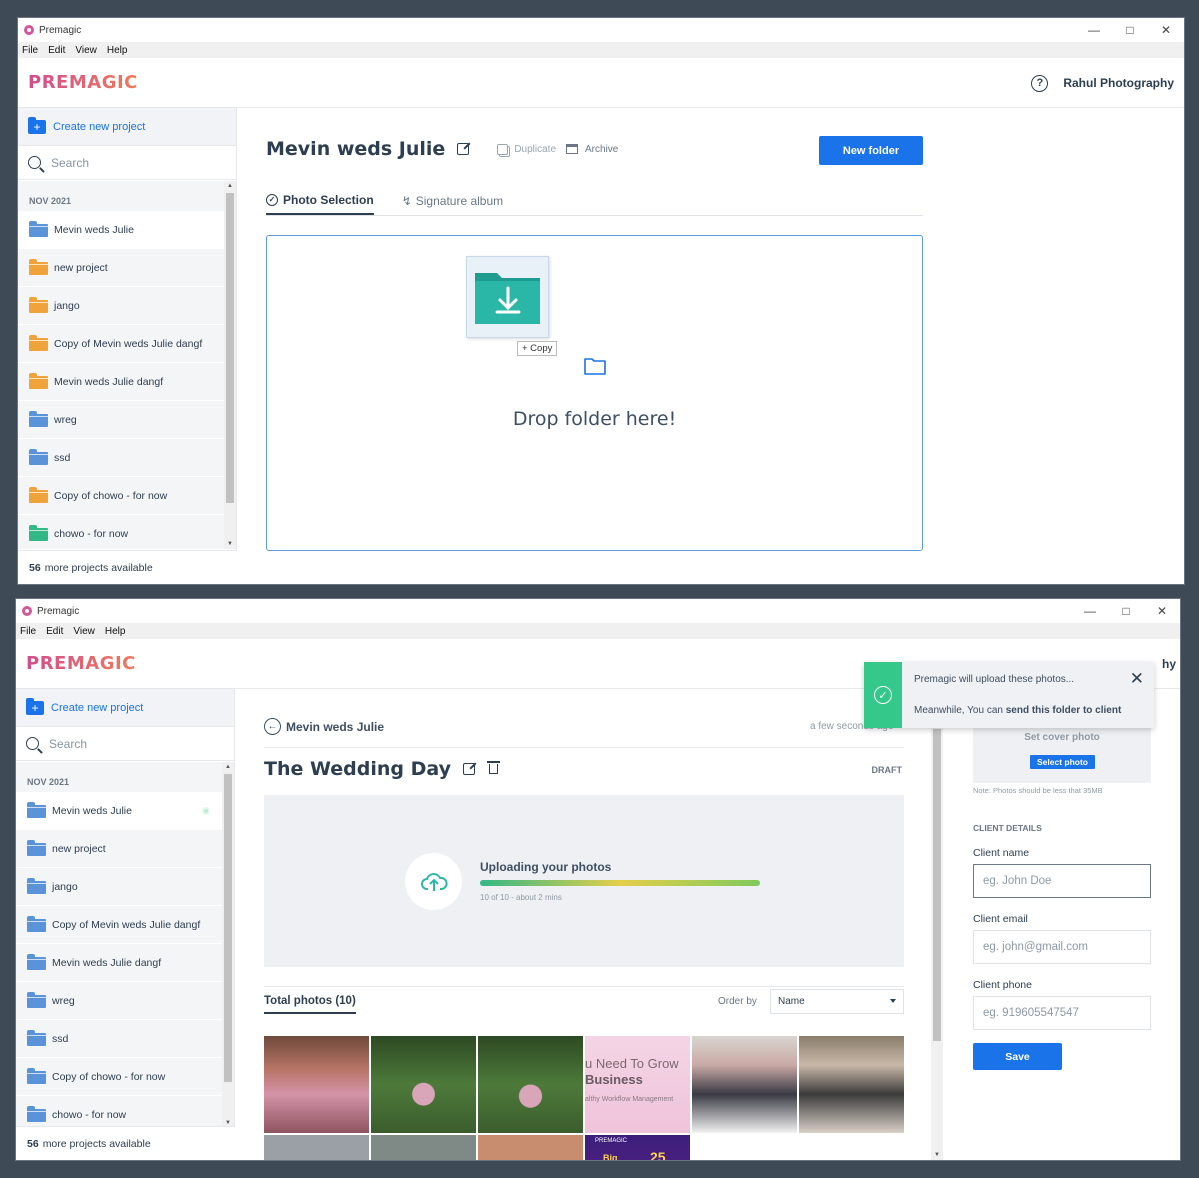  I want to click on client-email-field, so click(1062, 947).